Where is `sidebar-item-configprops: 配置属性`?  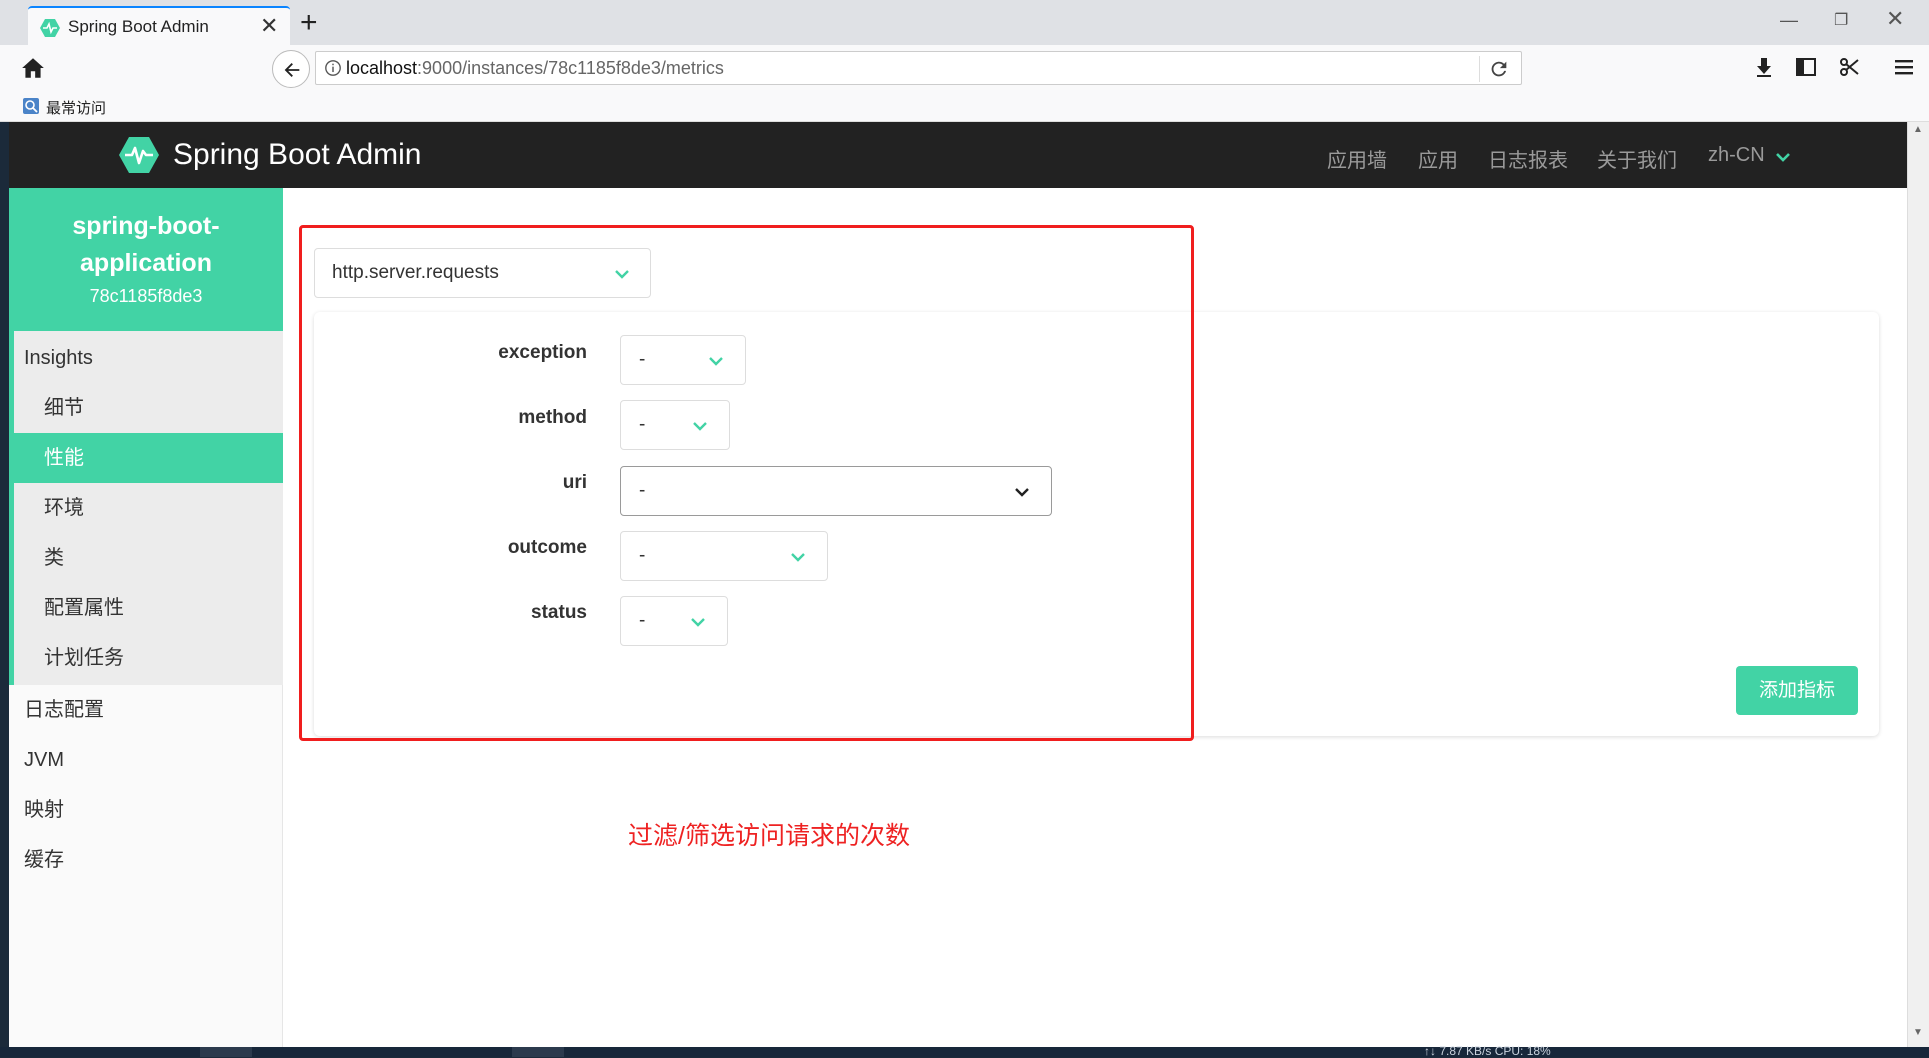 sidebar-item-configprops: 配置属性 is located at coordinates (146, 608).